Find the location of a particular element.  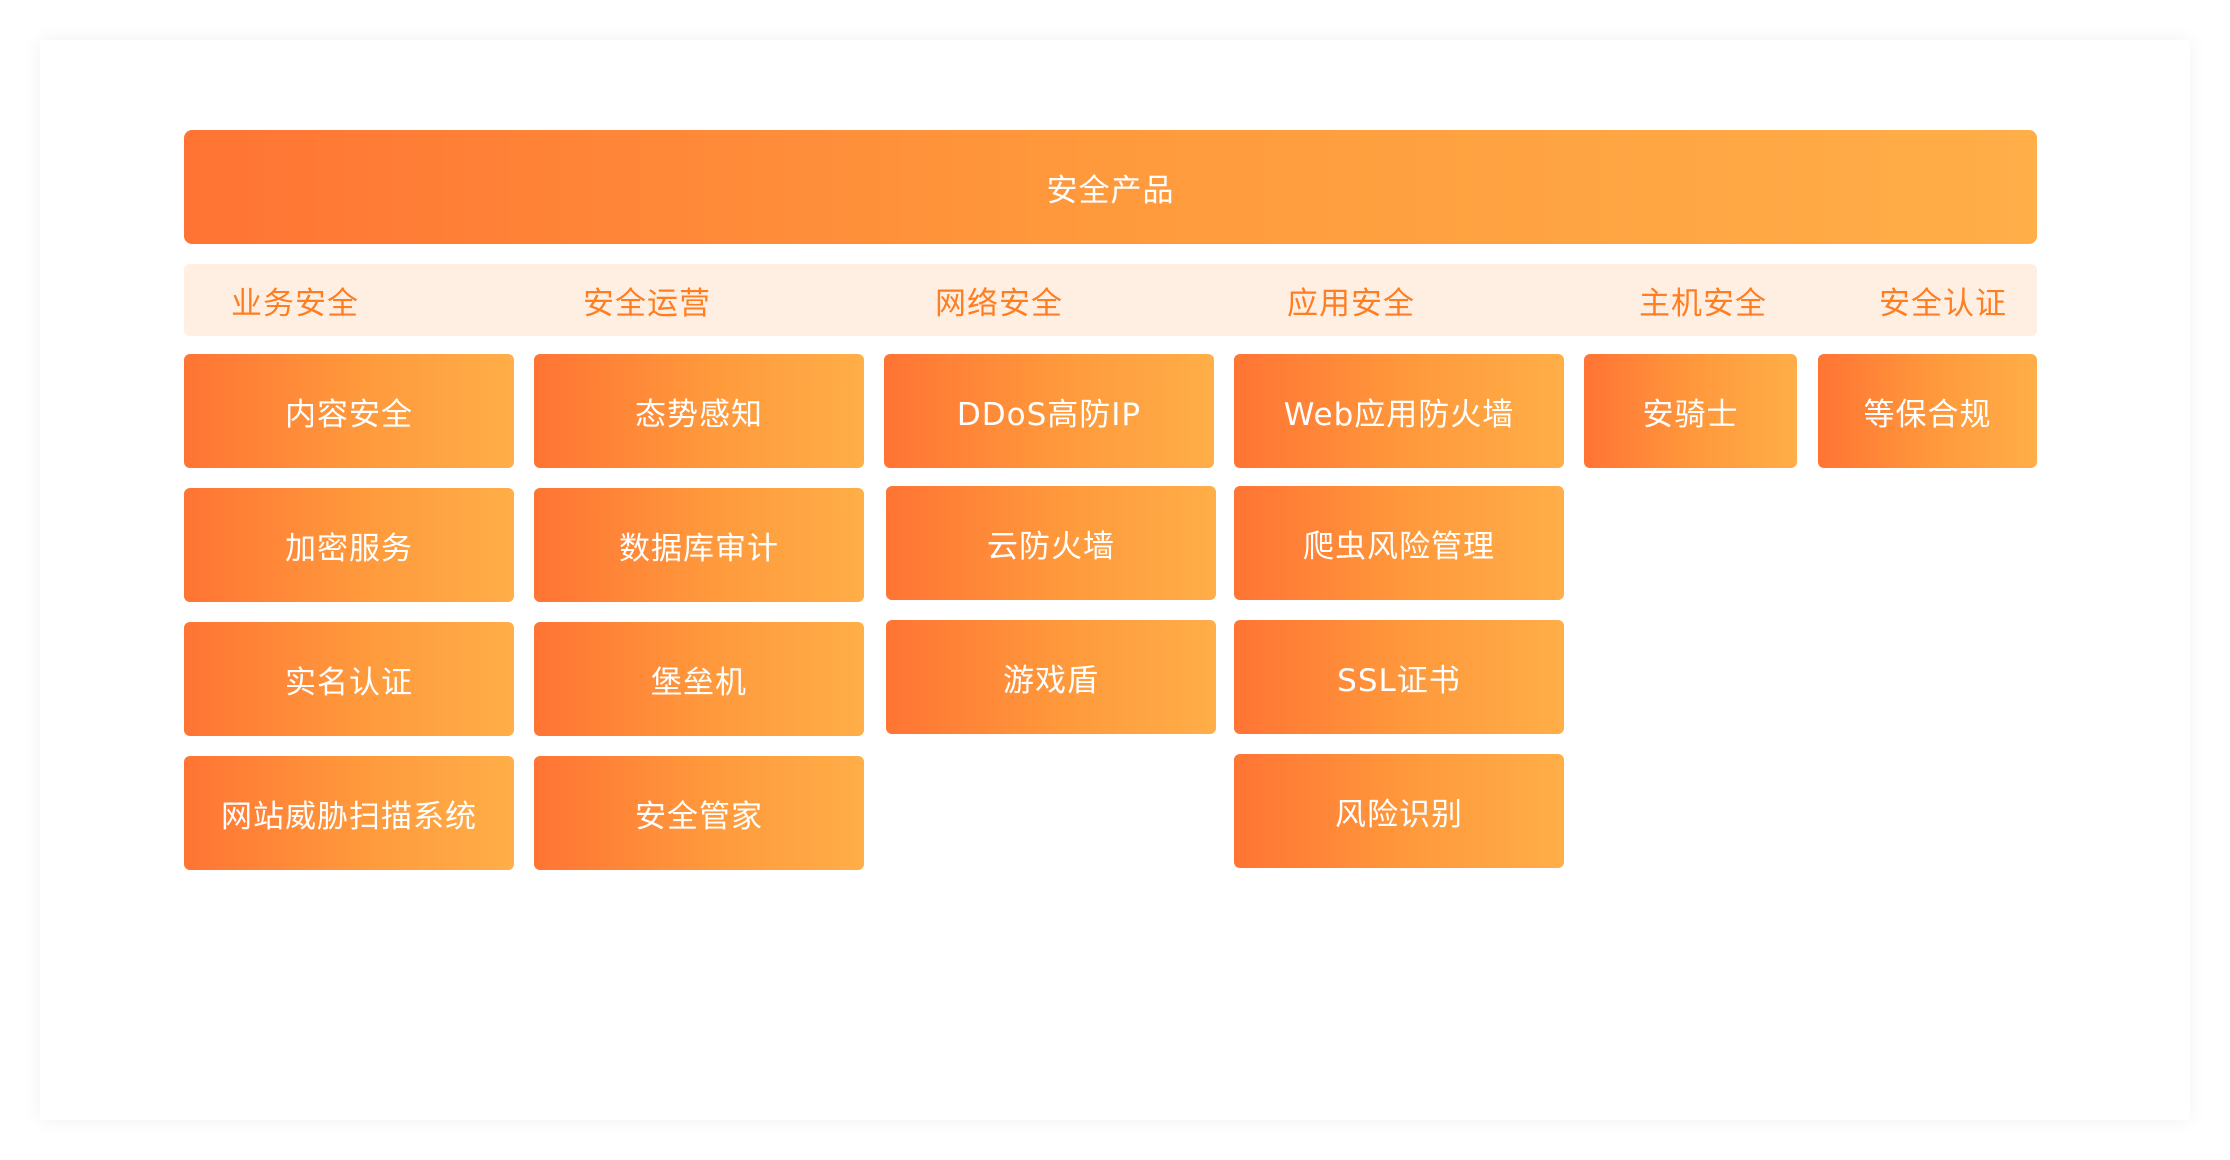

product-tile: 安骑士 is located at coordinates (1690, 411).